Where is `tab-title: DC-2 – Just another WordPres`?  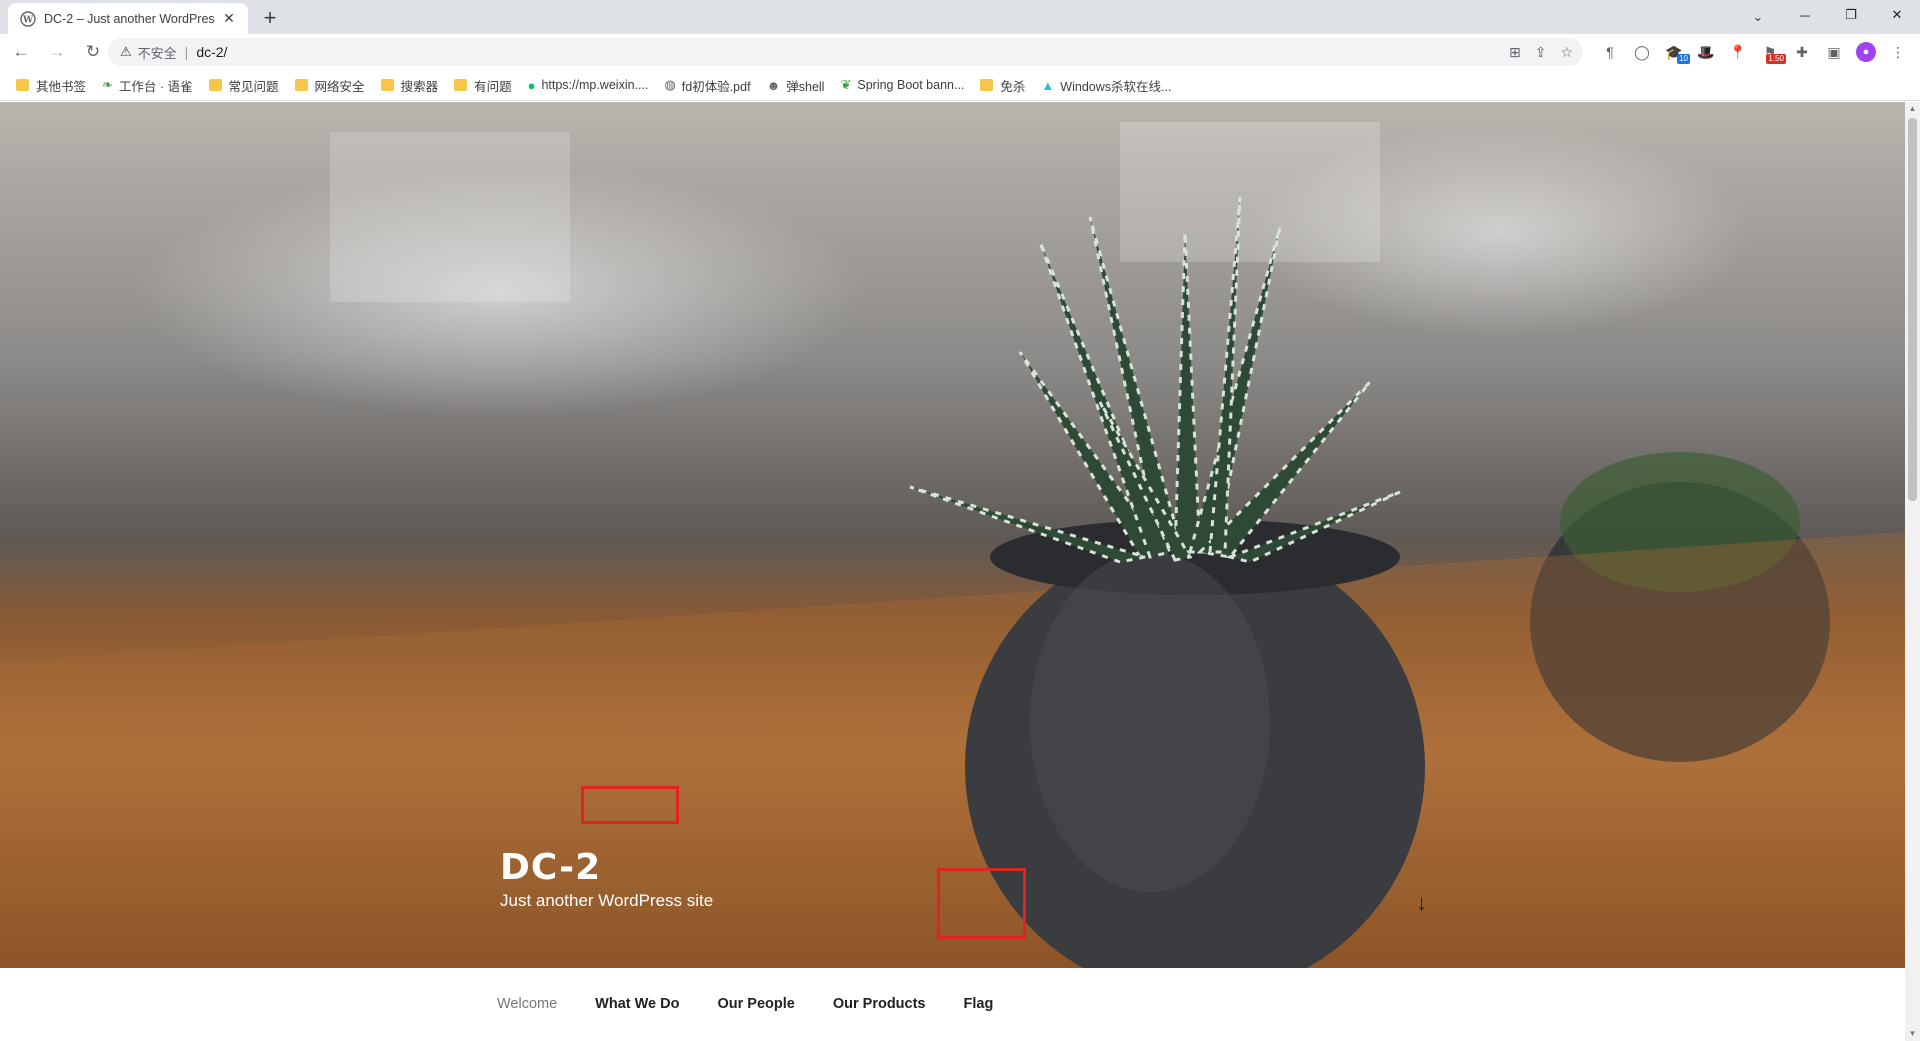
tab-title: DC-2 – Just another WordPres is located at coordinates (129, 18).